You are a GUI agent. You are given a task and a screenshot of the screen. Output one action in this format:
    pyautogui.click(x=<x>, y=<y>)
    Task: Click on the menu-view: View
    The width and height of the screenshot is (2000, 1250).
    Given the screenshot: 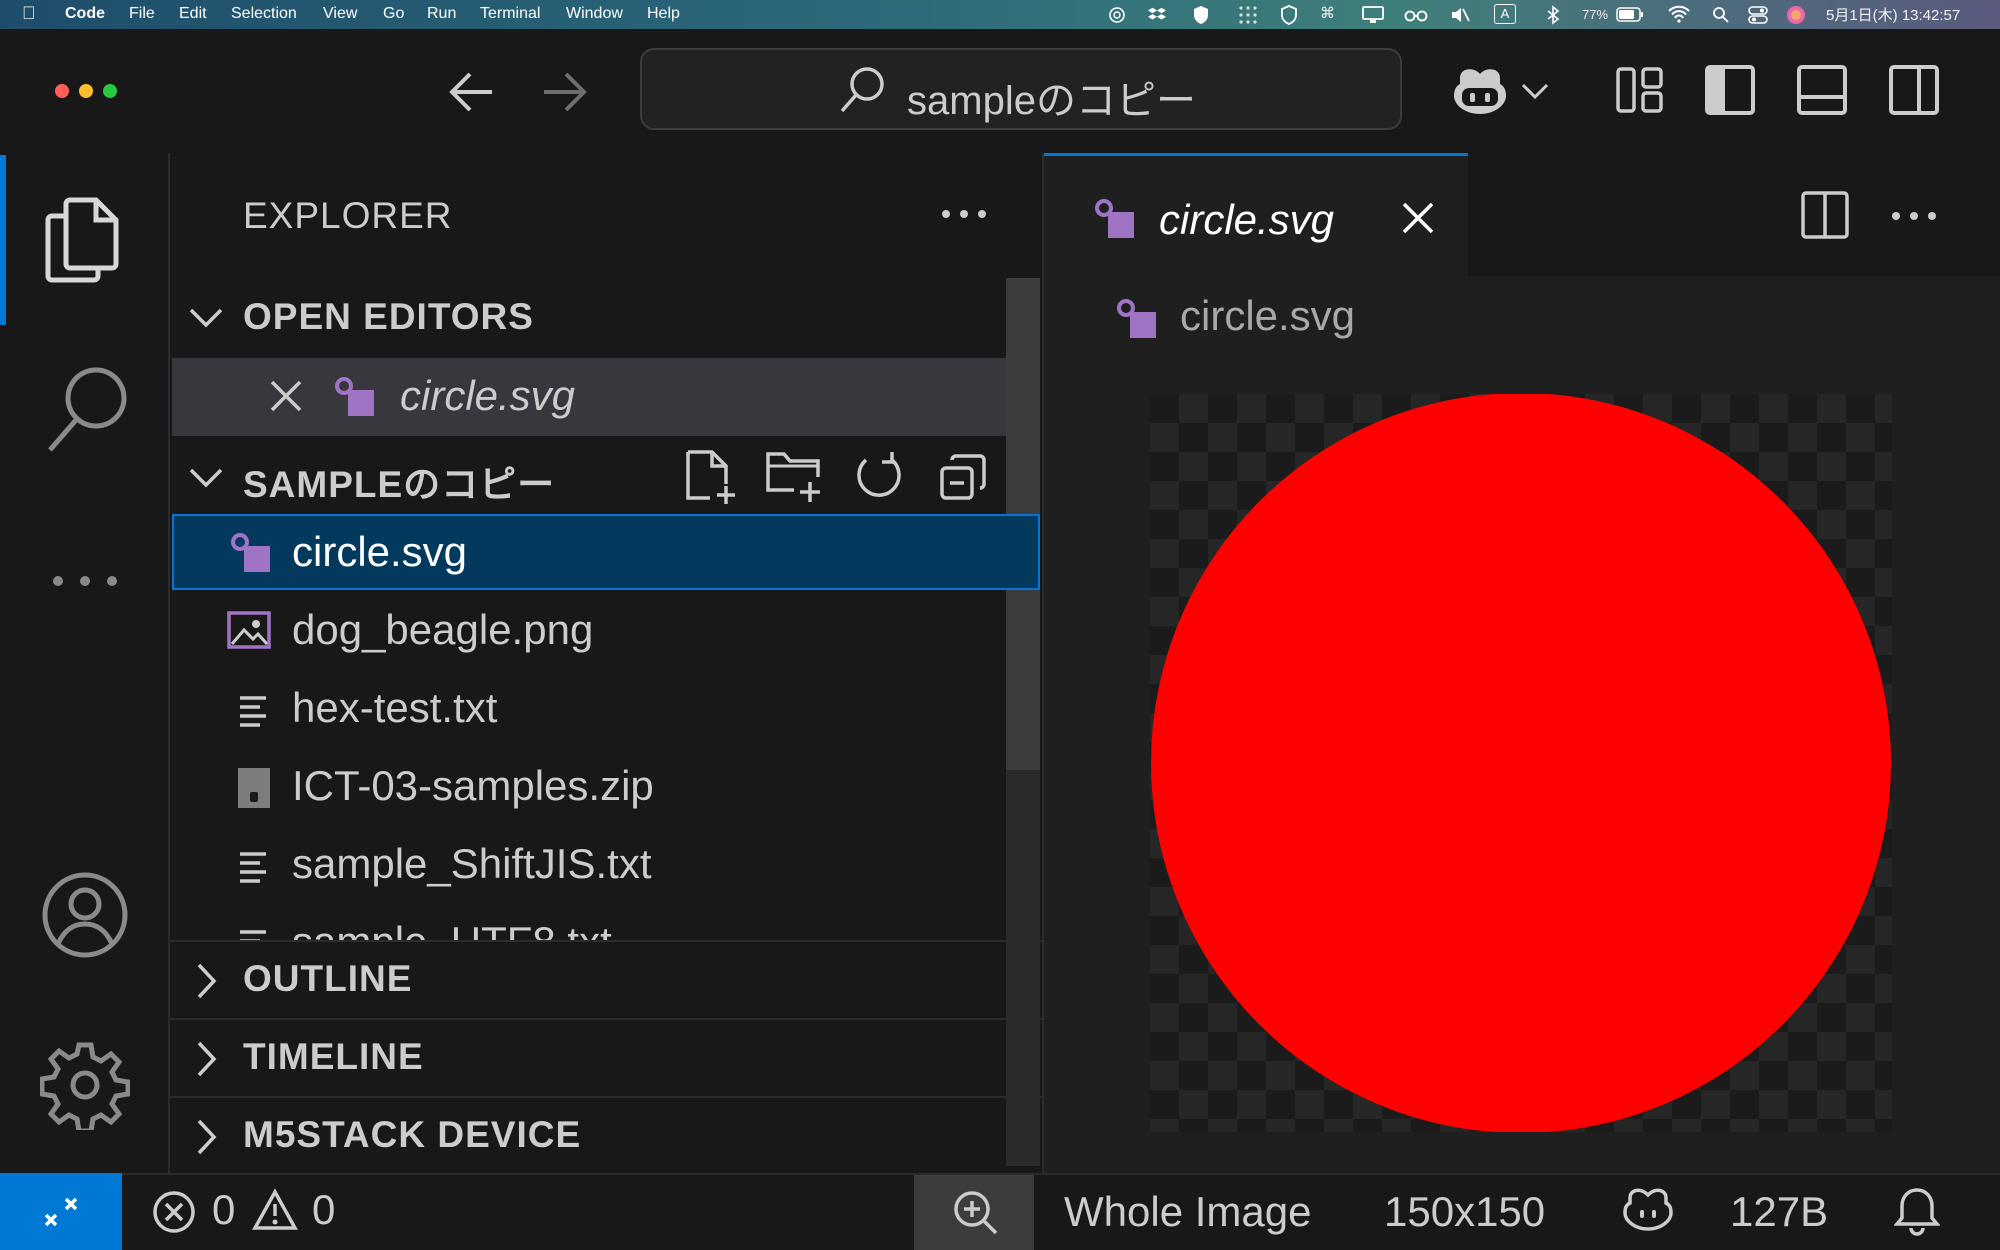 What is the action you would take?
    pyautogui.click(x=340, y=14)
    